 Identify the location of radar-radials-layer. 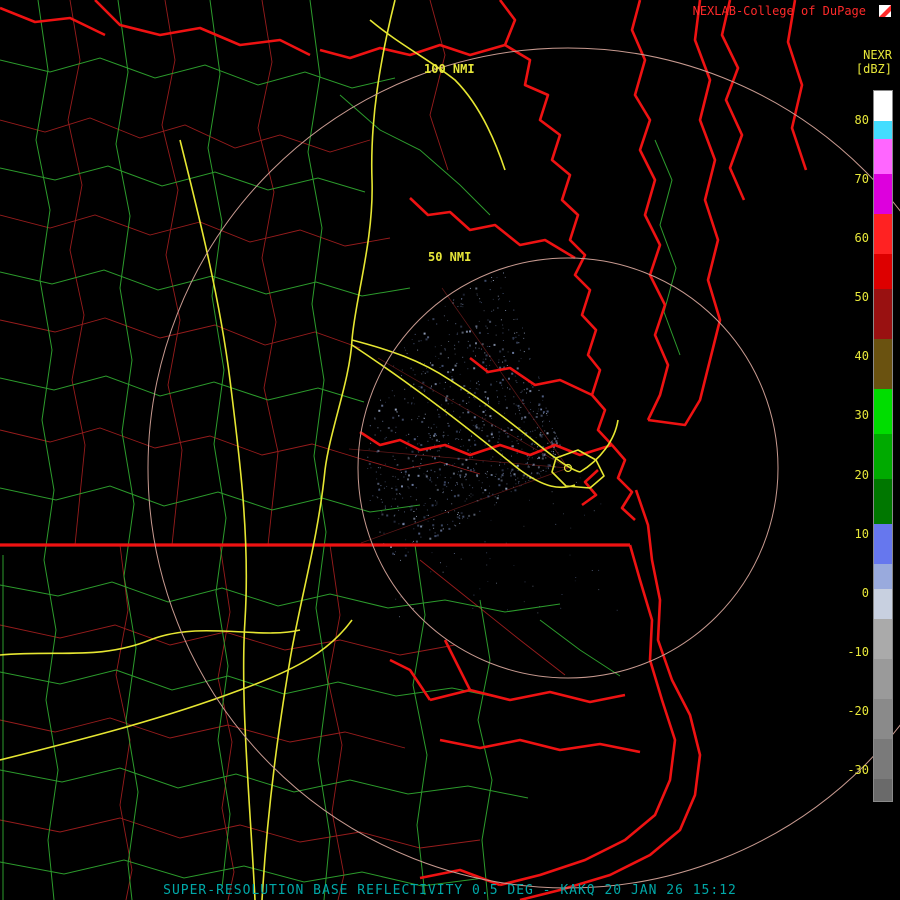
(458, 415).